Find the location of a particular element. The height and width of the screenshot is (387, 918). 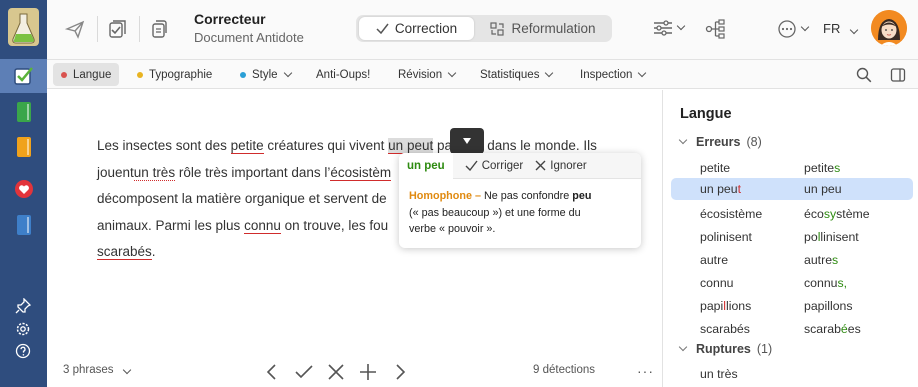

settings-icon is located at coordinates (23, 329).